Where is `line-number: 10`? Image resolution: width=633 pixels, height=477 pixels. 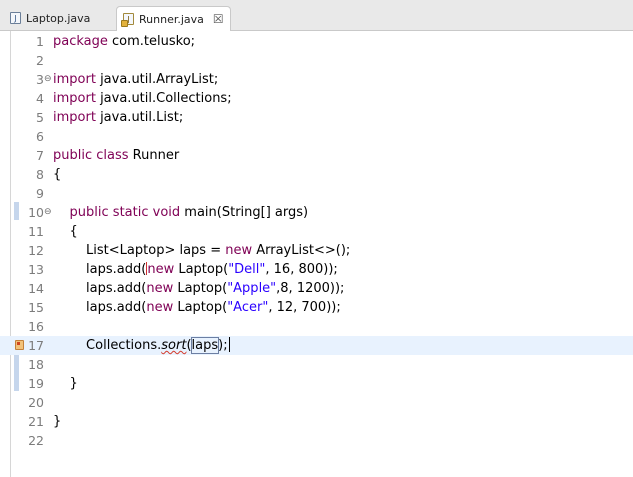 line-number: 10 is located at coordinates (36, 212).